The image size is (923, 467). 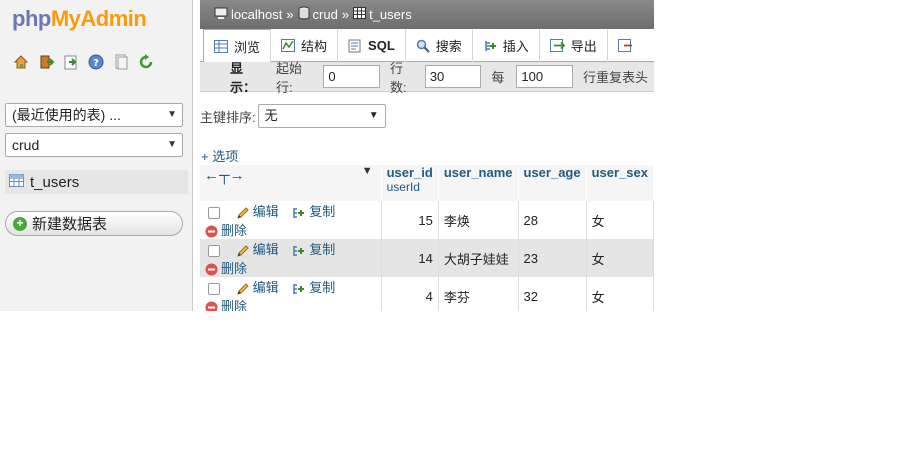 I want to click on start-row-input: 0, so click(x=351, y=76).